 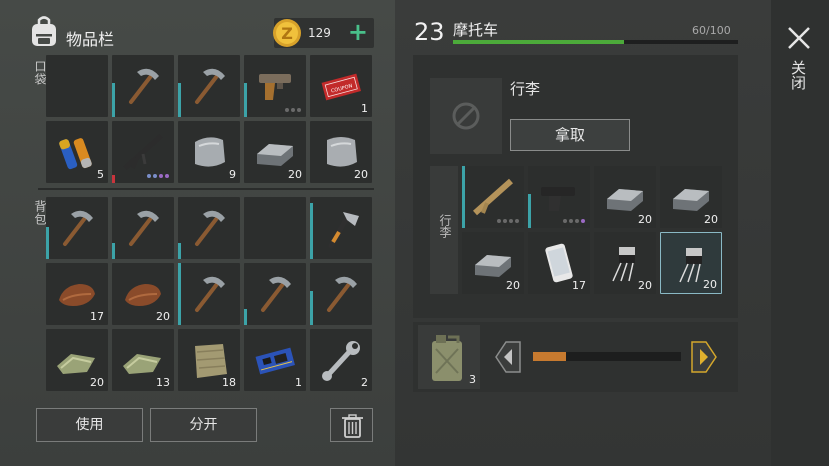 I want to click on coin-counter: Z 129 +, so click(x=323, y=33).